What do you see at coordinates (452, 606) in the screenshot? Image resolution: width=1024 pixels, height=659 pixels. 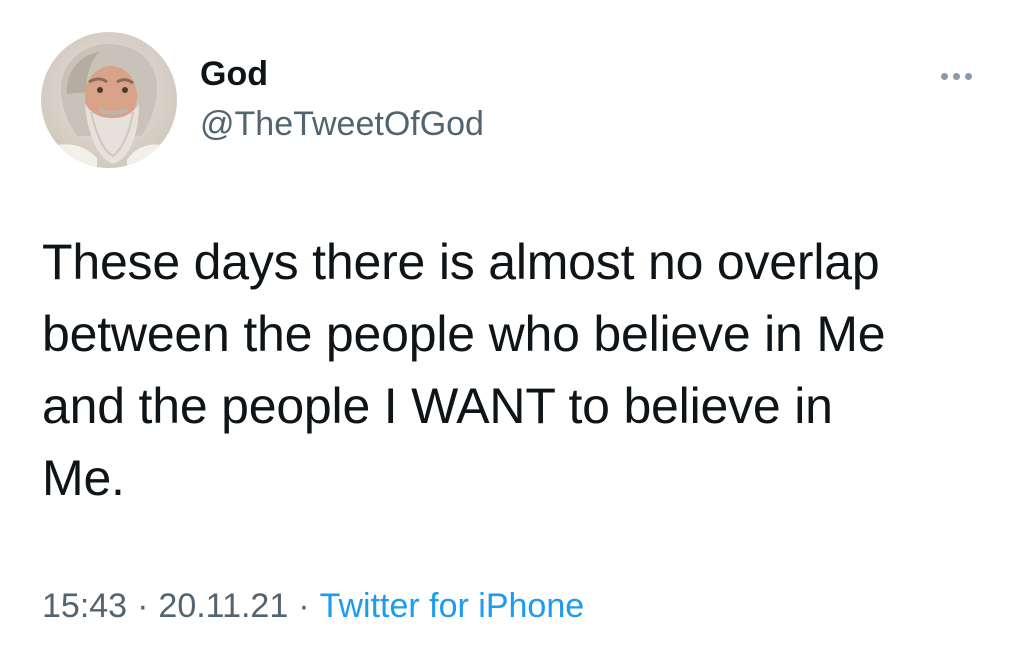 I see `tweet-source-link: Twitter for iPhone` at bounding box center [452, 606].